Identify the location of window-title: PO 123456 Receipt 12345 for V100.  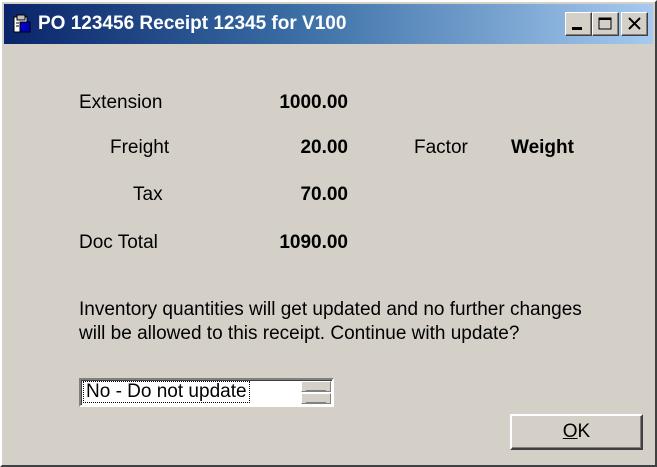
(192, 23).